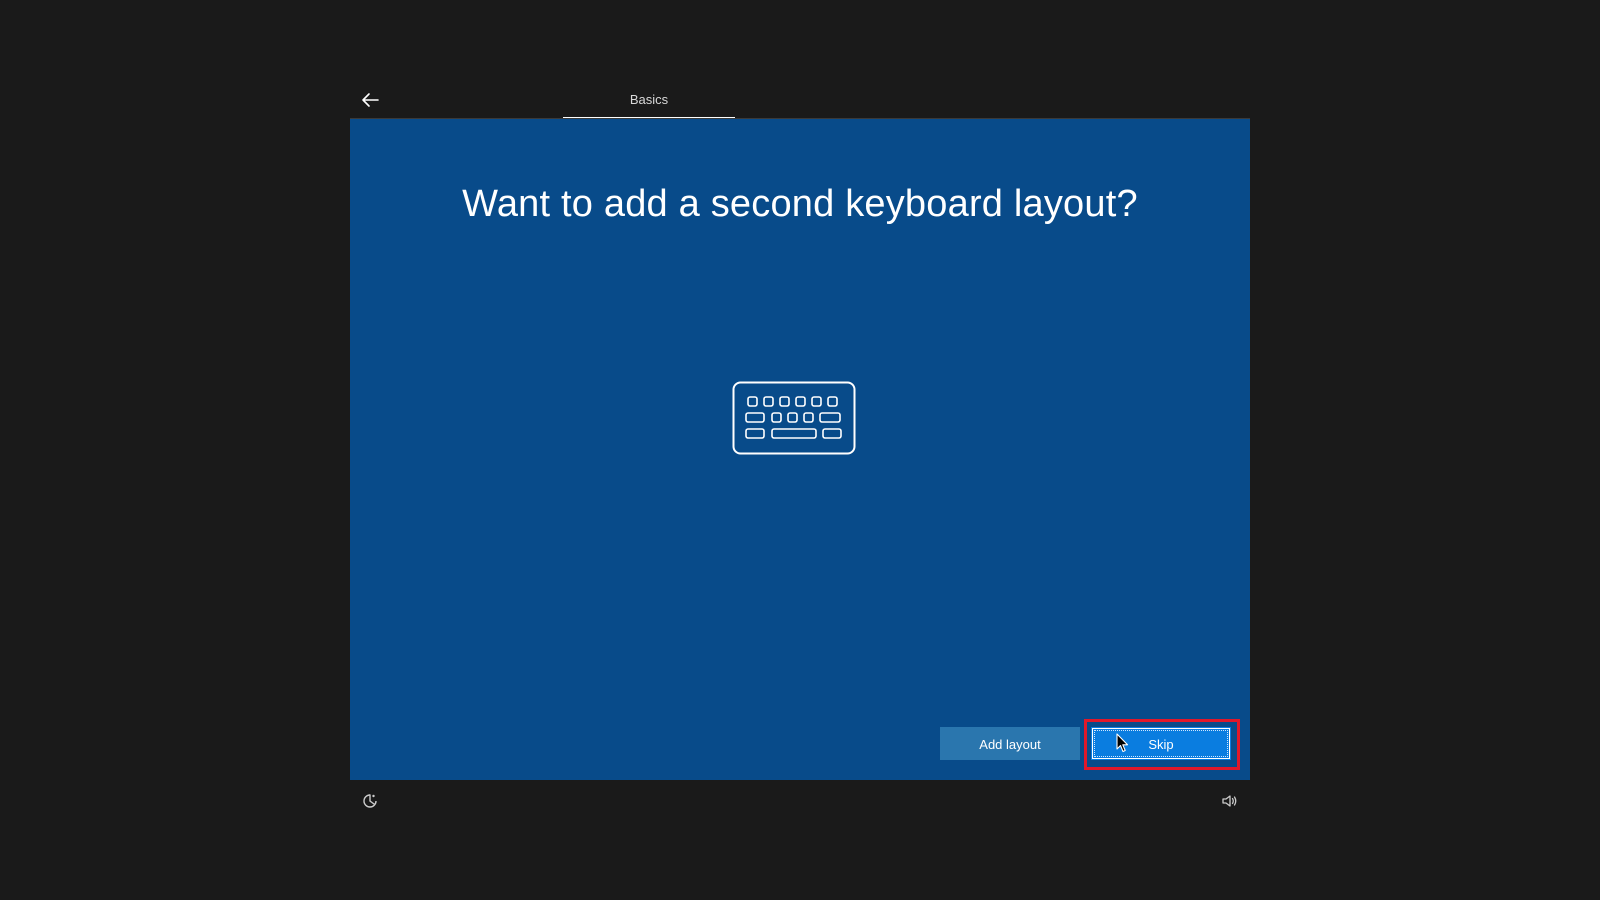  What do you see at coordinates (370, 801) in the screenshot?
I see `ease-of-access-icon` at bounding box center [370, 801].